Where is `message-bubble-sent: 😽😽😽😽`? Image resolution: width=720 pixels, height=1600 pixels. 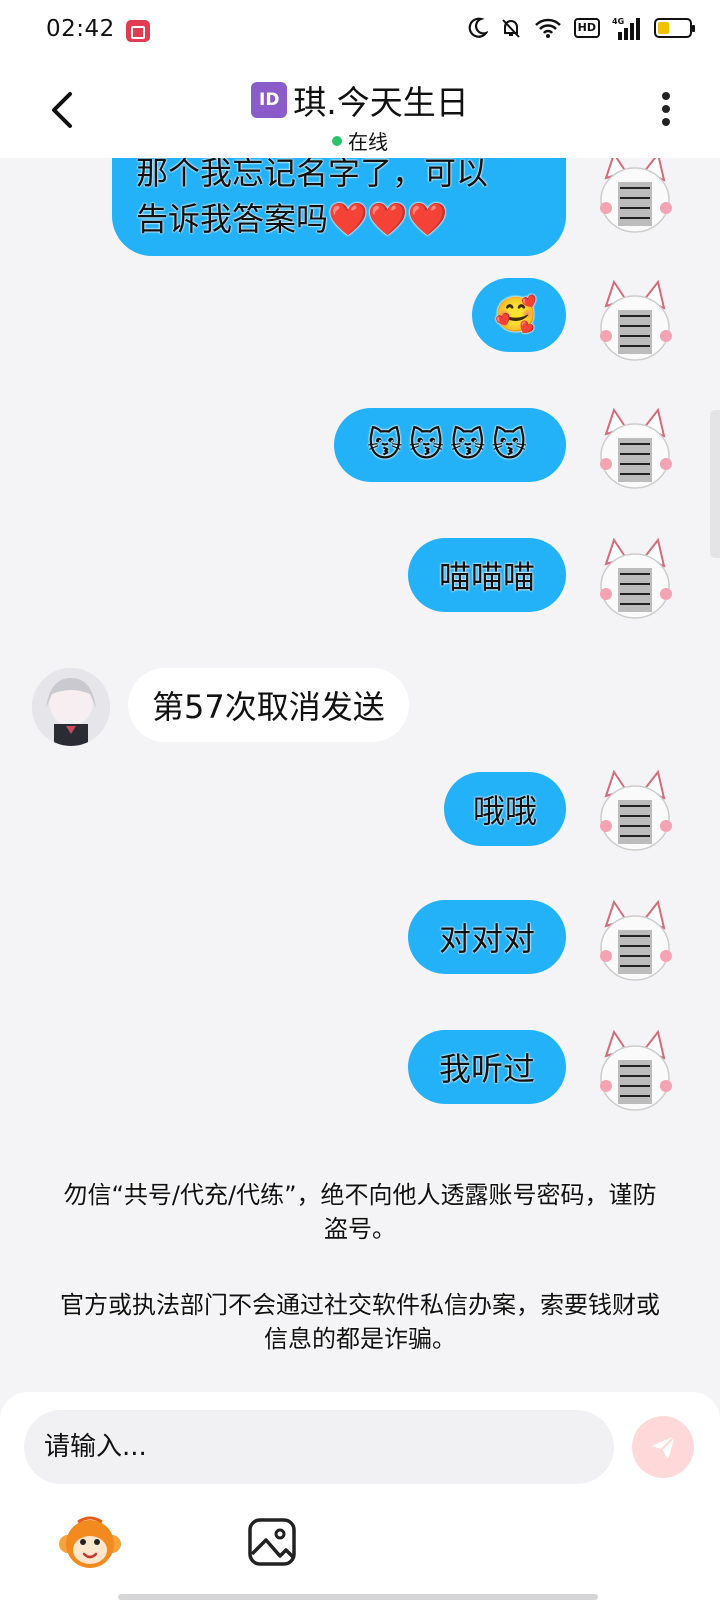 message-bubble-sent: 😽😽😽😽 is located at coordinates (450, 445).